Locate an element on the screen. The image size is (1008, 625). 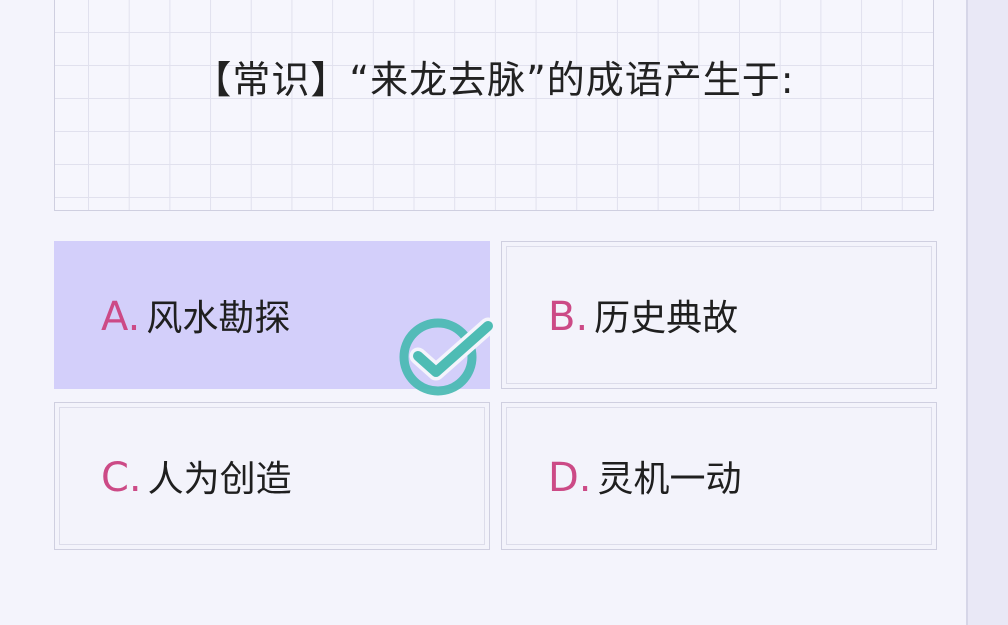
option-b: B. 历史典故 is located at coordinates (719, 315).